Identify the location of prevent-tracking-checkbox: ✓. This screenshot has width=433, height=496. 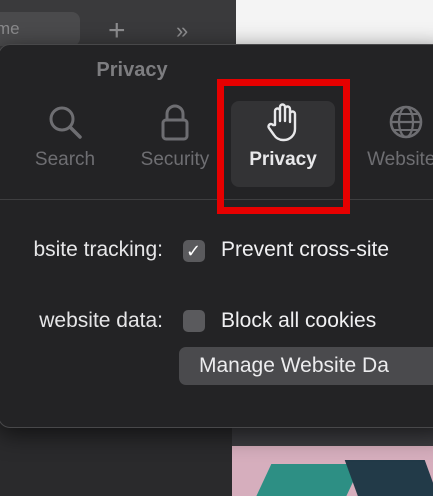
(194, 251).